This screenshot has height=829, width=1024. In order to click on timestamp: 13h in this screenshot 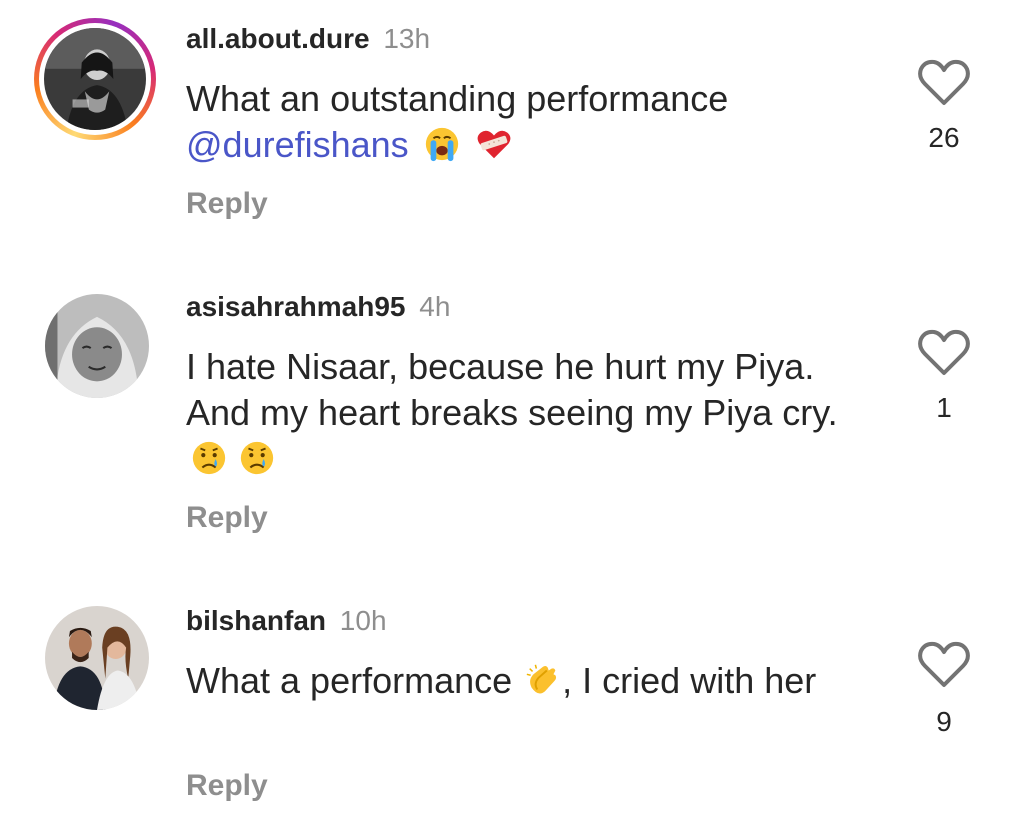, I will do `click(407, 38)`.